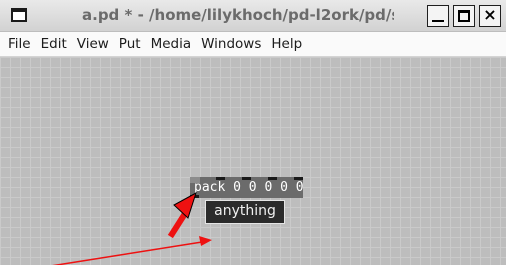  What do you see at coordinates (464, 16) in the screenshot?
I see `maximize-button` at bounding box center [464, 16].